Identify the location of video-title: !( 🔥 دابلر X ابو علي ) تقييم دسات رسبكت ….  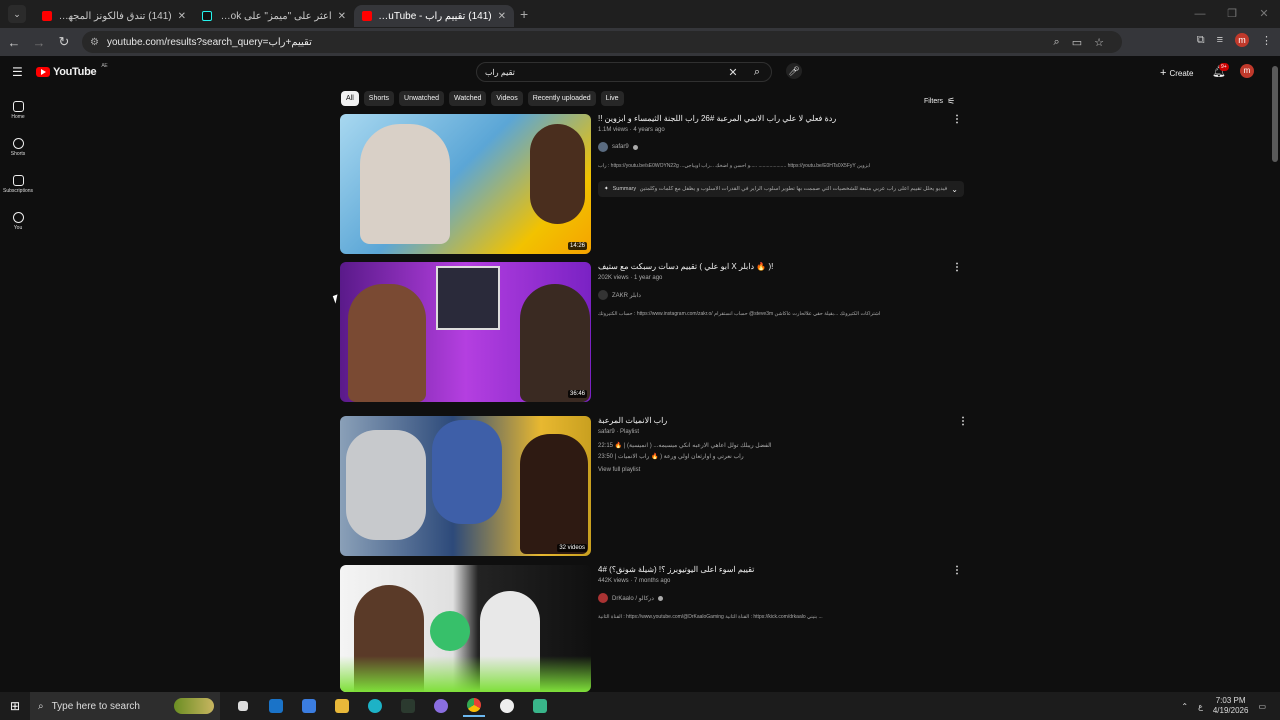
(778, 266).